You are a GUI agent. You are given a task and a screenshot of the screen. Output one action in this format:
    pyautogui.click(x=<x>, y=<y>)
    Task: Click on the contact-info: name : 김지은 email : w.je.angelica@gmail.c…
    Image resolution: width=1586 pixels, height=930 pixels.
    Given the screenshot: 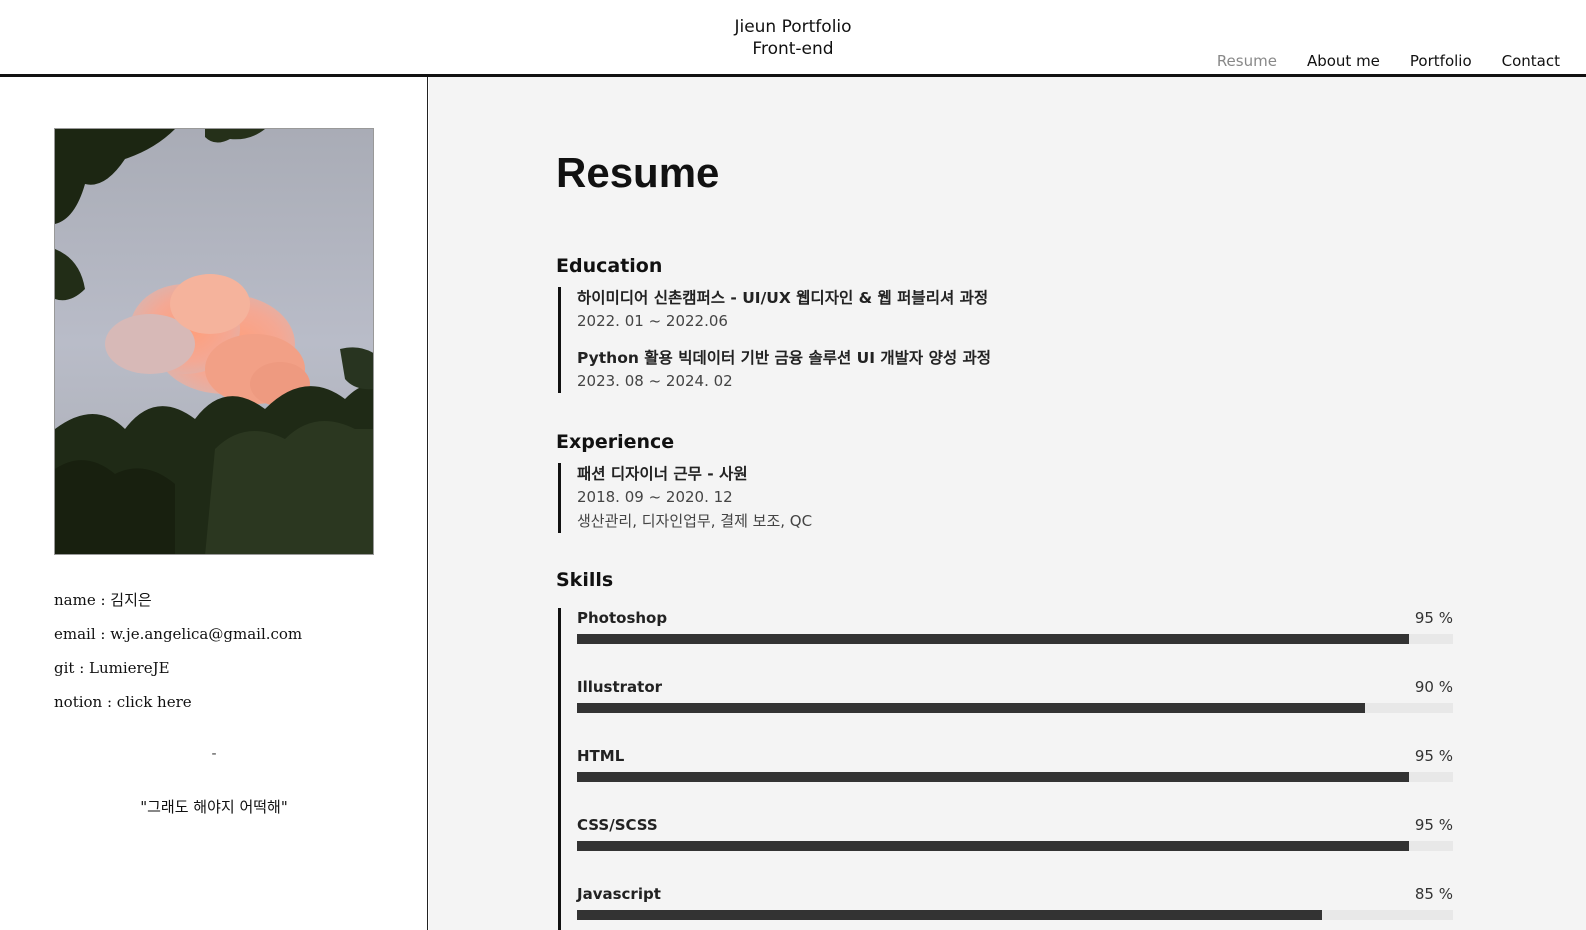 What is the action you would take?
    pyautogui.click(x=178, y=658)
    